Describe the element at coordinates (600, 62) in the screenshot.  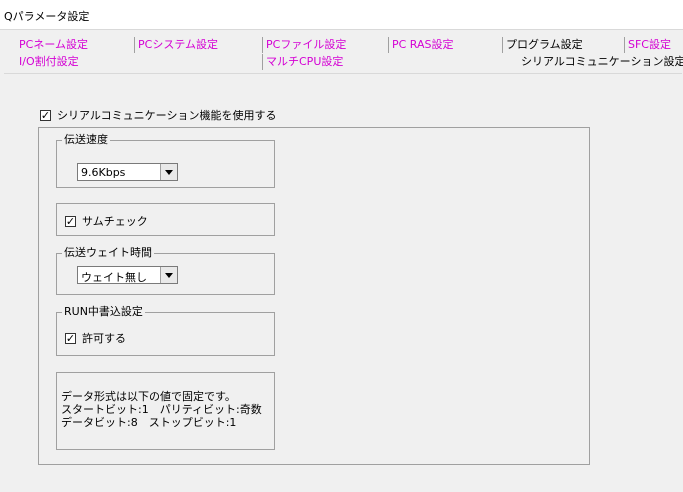
I see `tab-serial-communication: シリアルコミュニケーション設定` at that location.